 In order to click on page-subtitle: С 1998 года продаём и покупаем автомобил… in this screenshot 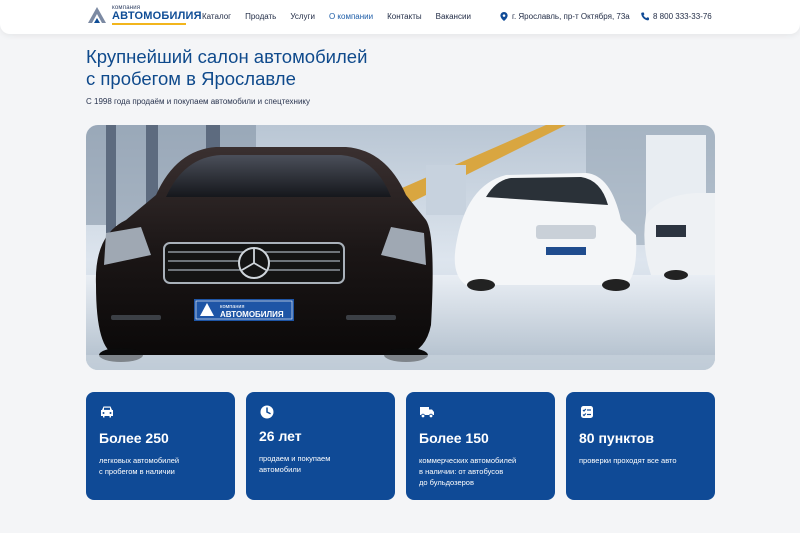, I will do `click(198, 101)`.